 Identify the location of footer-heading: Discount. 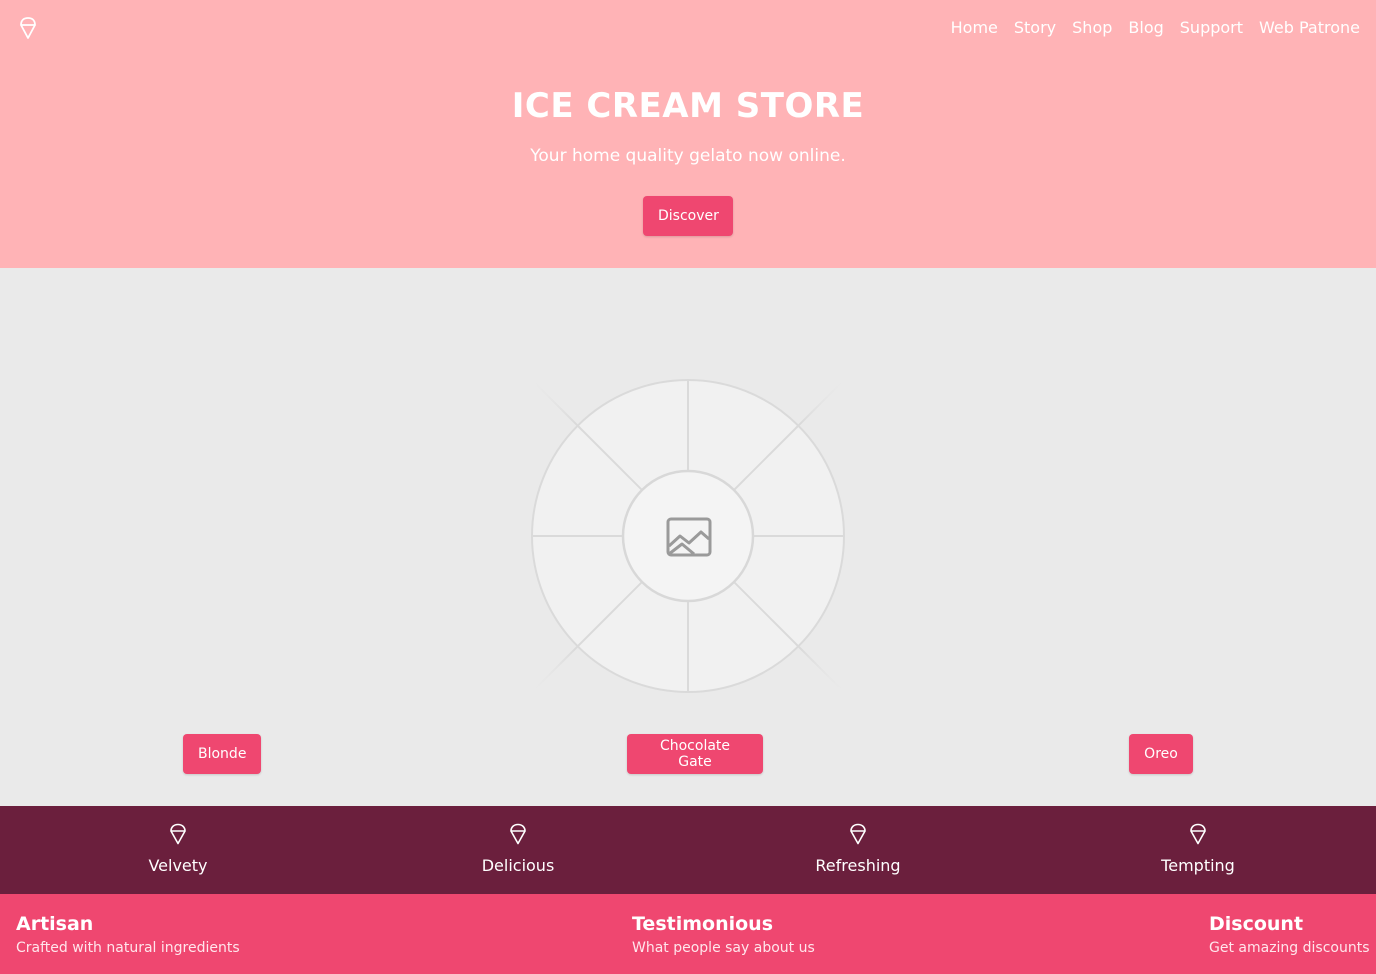
(1256, 924).